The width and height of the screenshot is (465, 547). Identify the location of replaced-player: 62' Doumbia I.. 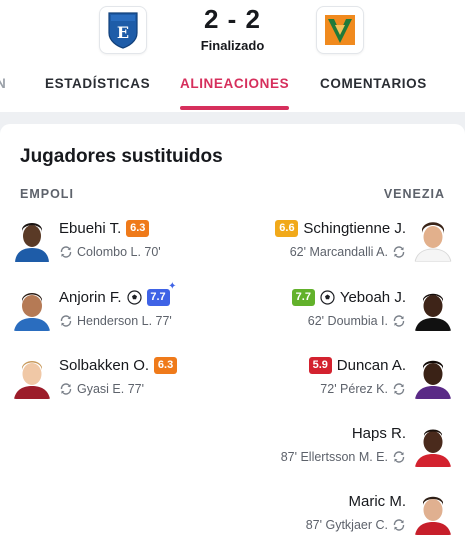
(347, 321).